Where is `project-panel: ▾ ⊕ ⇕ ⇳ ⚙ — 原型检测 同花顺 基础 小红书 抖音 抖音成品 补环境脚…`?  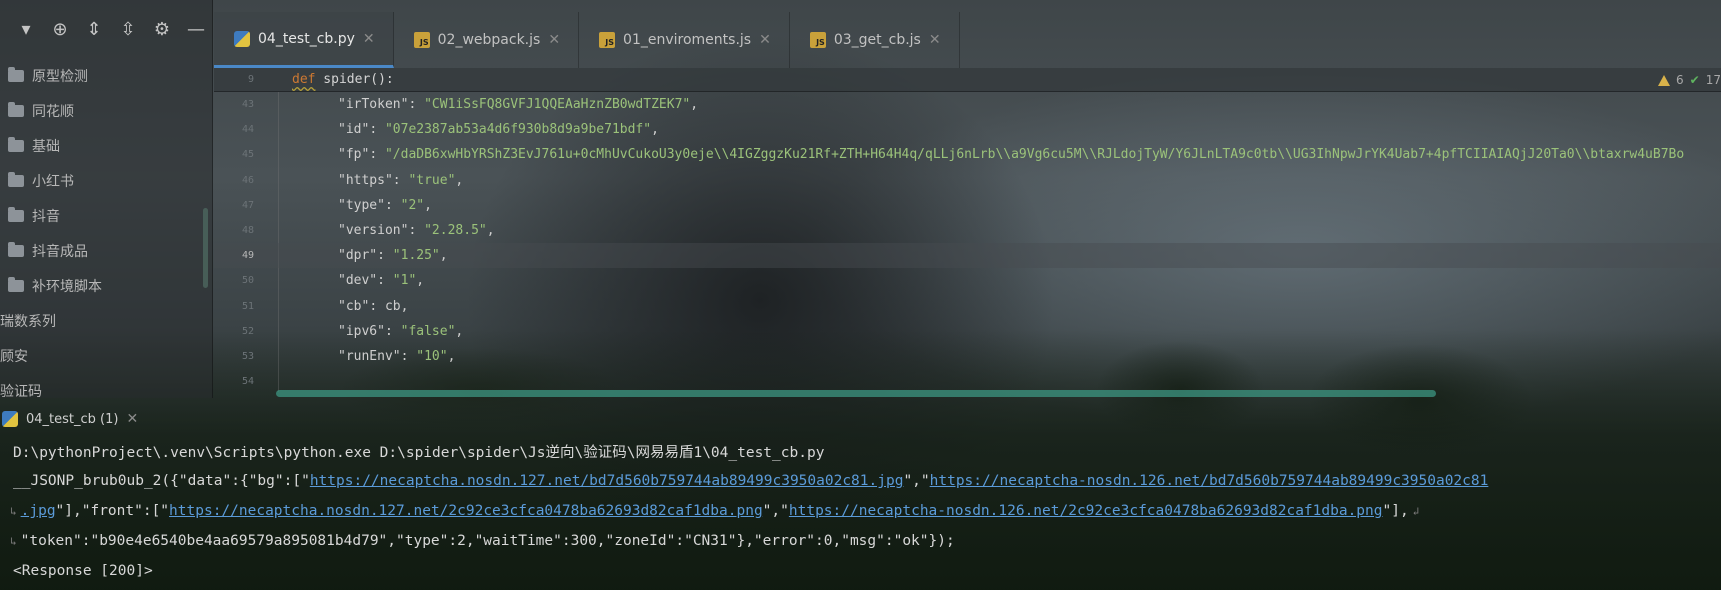 project-panel: ▾ ⊕ ⇕ ⇳ ⚙ — 原型检测 同花顺 基础 小红书 抖音 抖音成品 补环境脚… is located at coordinates (106, 200).